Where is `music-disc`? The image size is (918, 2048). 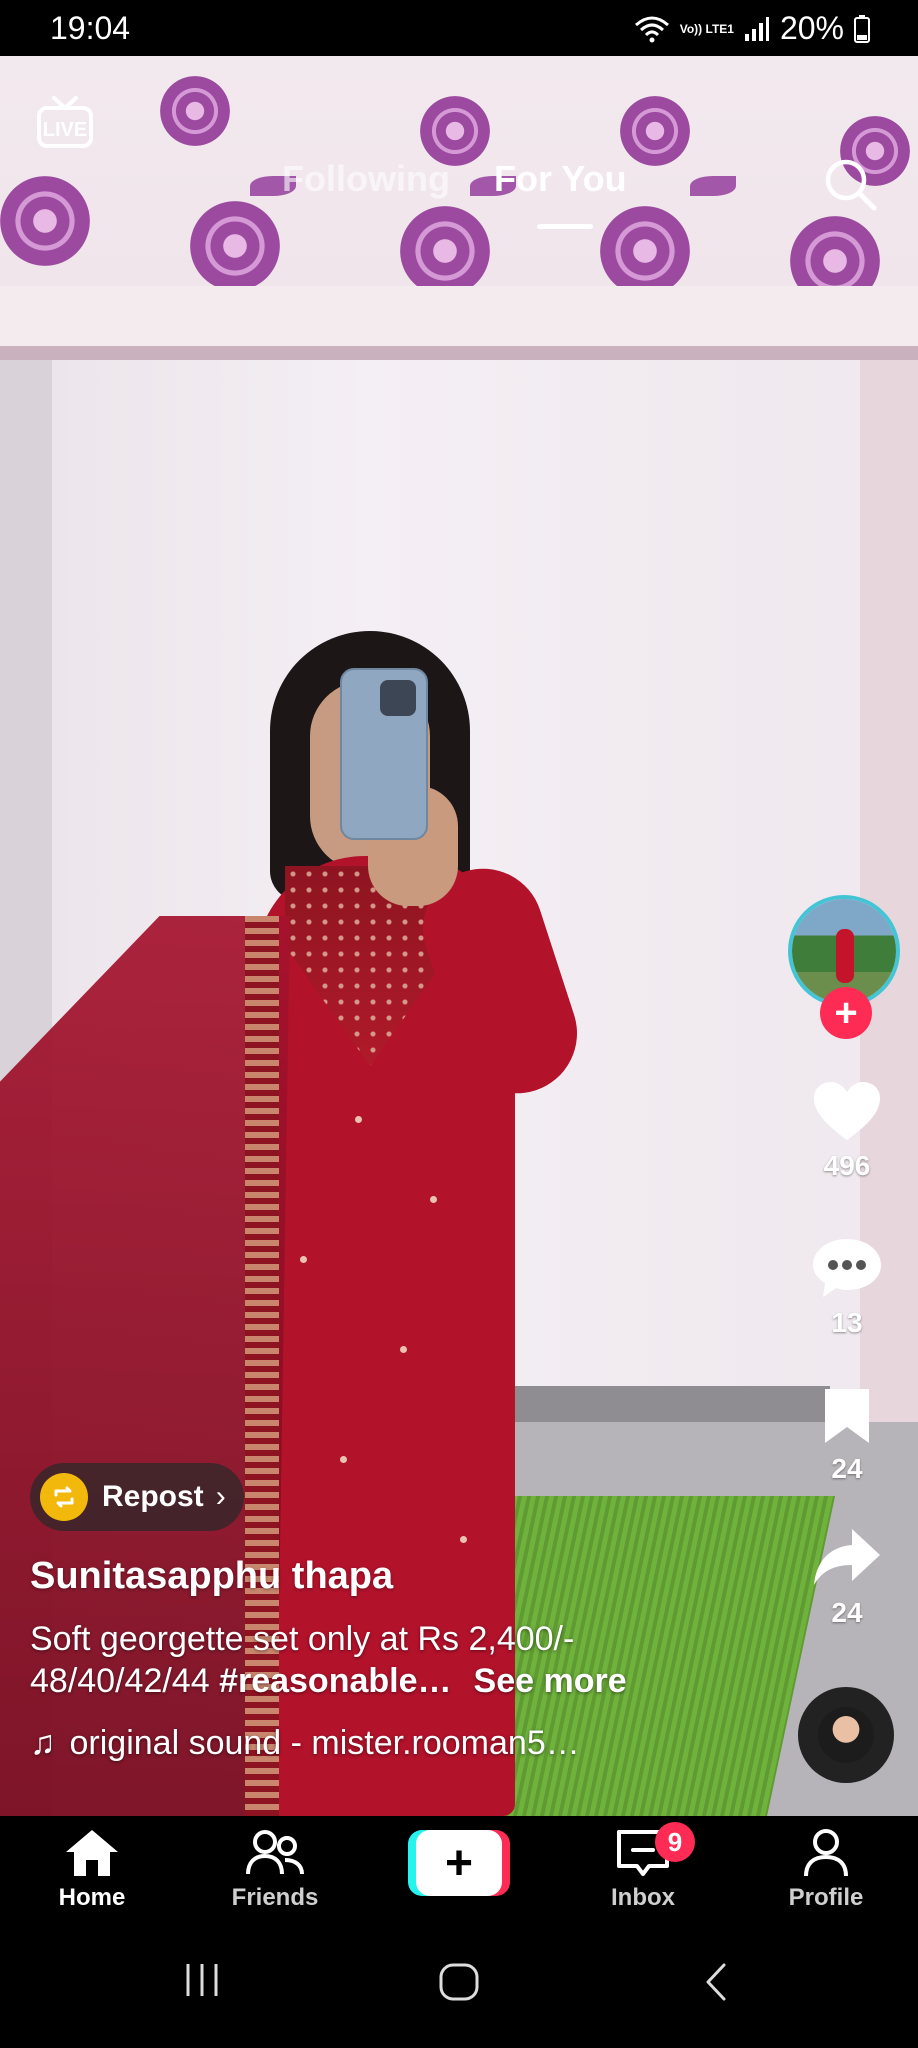 music-disc is located at coordinates (846, 1735).